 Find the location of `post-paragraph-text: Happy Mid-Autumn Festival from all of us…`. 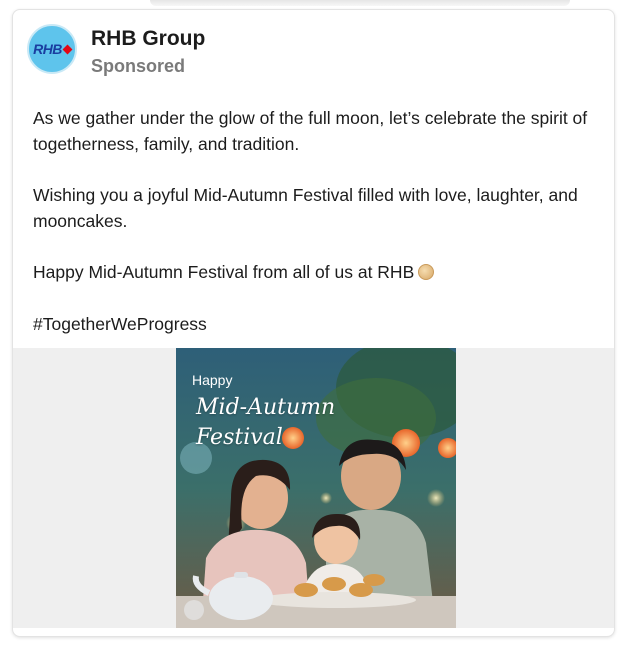

post-paragraph-text: Happy Mid-Autumn Festival from all of us… is located at coordinates (224, 272).